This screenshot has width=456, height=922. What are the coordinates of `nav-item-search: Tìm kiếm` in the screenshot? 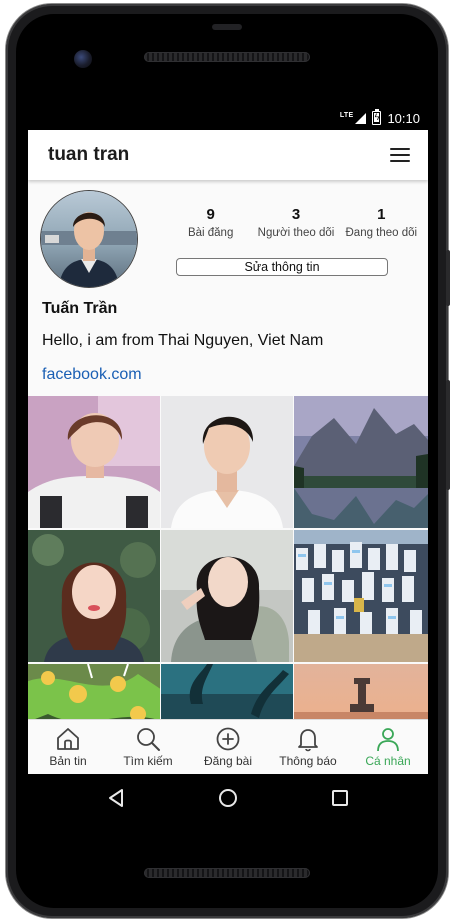 It's located at (148, 747).